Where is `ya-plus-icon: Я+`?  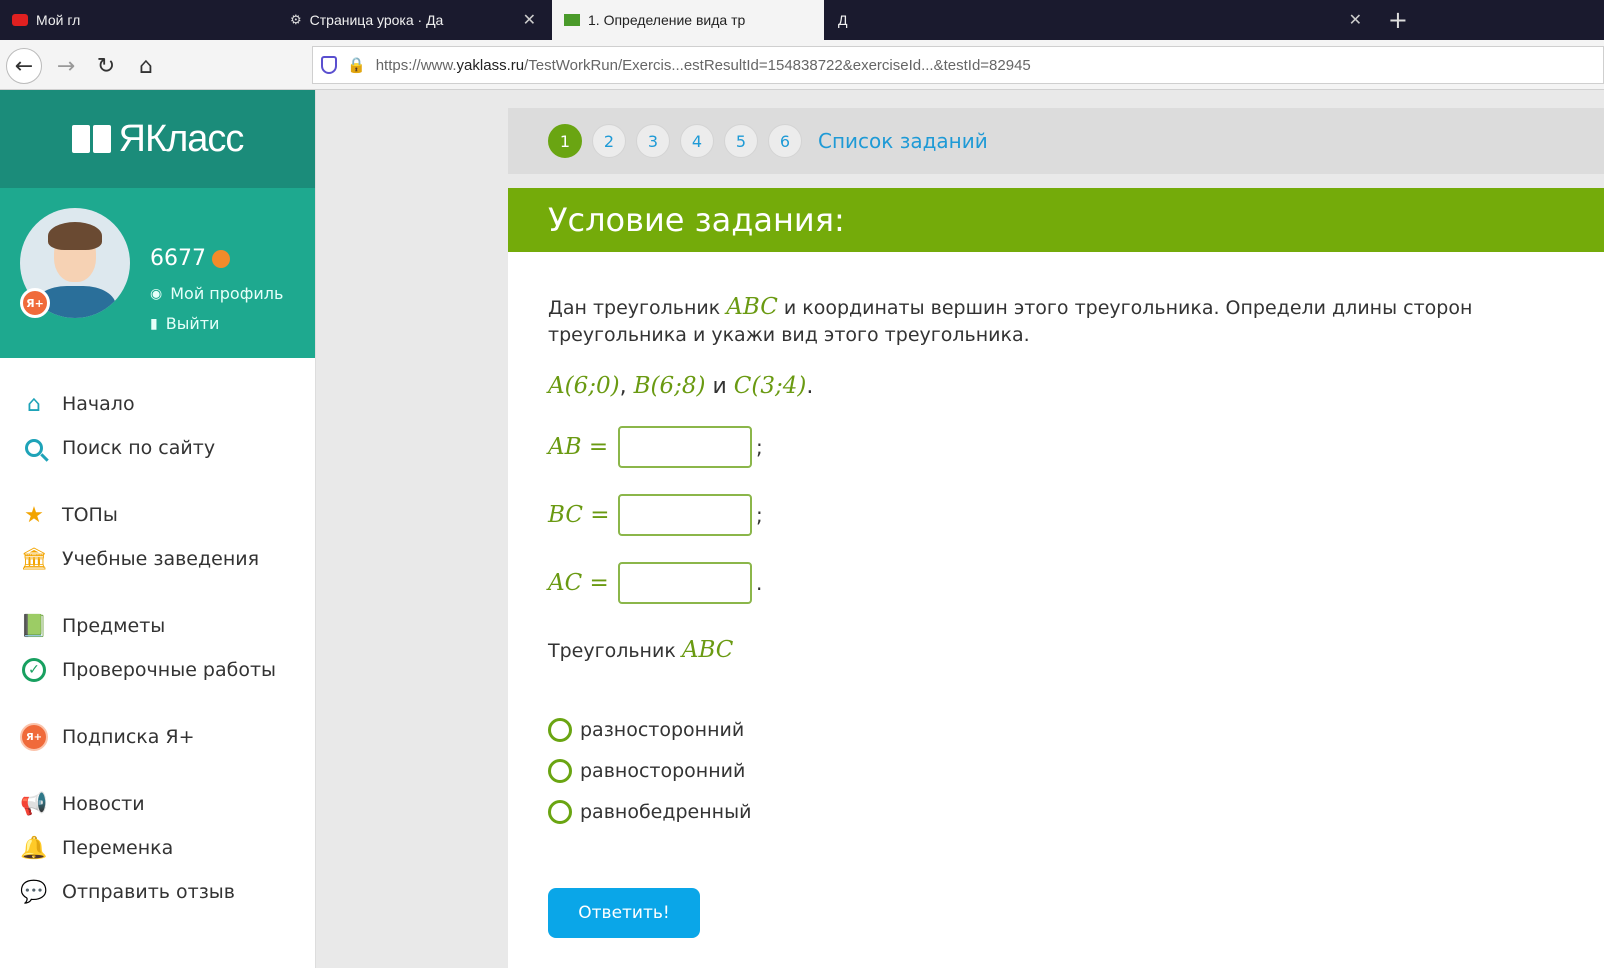 ya-plus-icon: Я+ is located at coordinates (34, 737).